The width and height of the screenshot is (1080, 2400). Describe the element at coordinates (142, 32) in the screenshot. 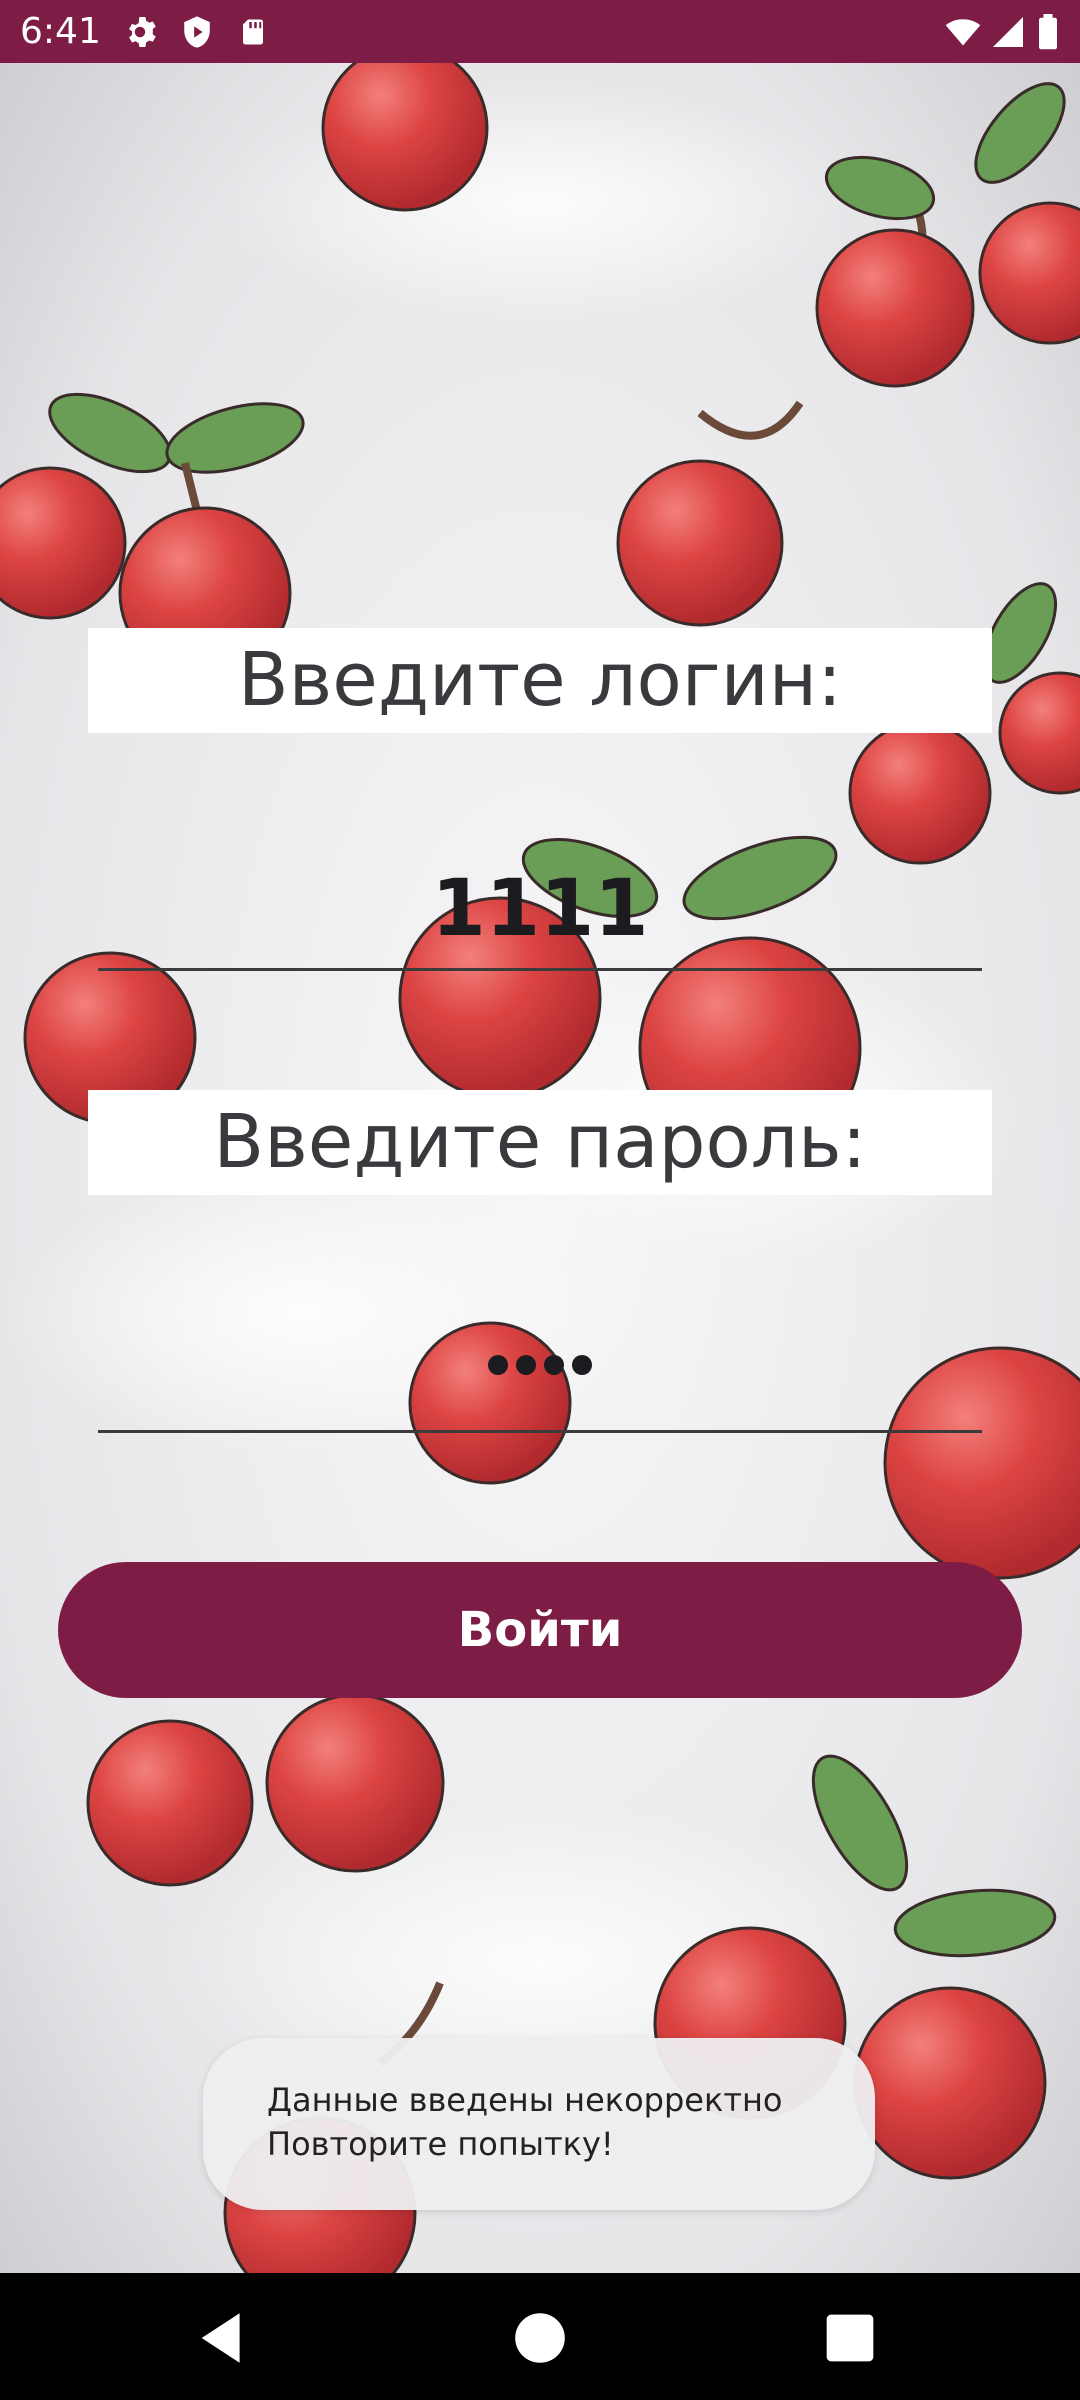

I see `gear-icon` at that location.